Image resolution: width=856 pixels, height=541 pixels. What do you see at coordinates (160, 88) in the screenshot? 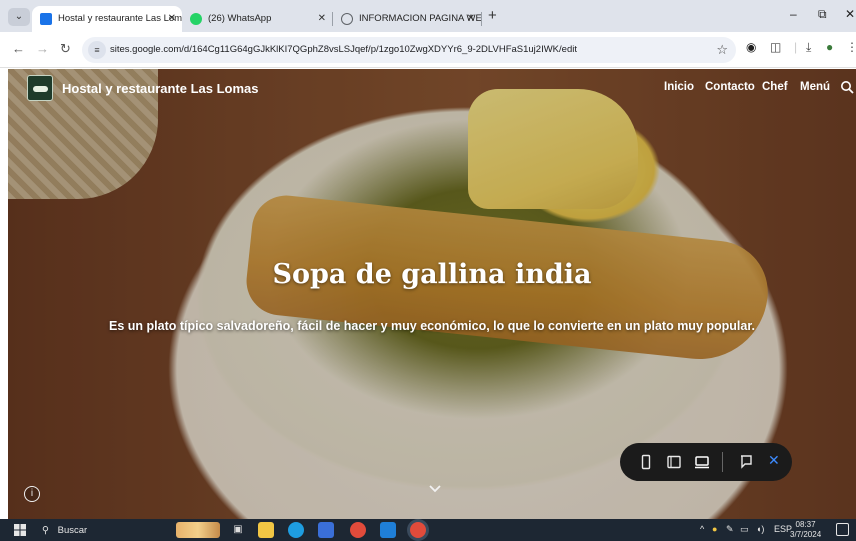
I see `site-name: Hostal y restaurante Las Lomas` at bounding box center [160, 88].